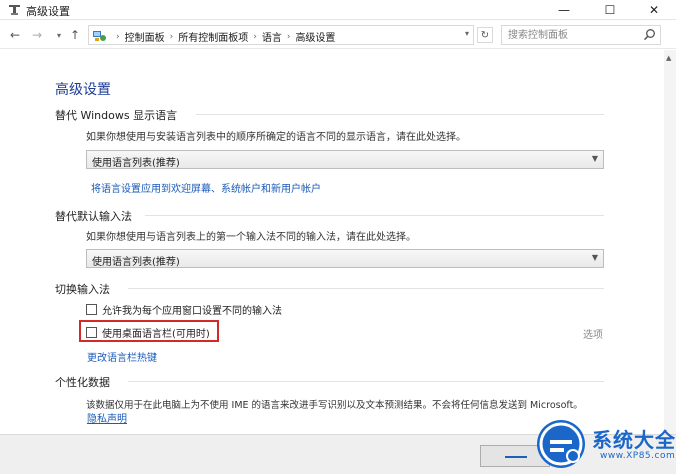  I want to click on scroll-up-icon: ▲, so click(668, 58).